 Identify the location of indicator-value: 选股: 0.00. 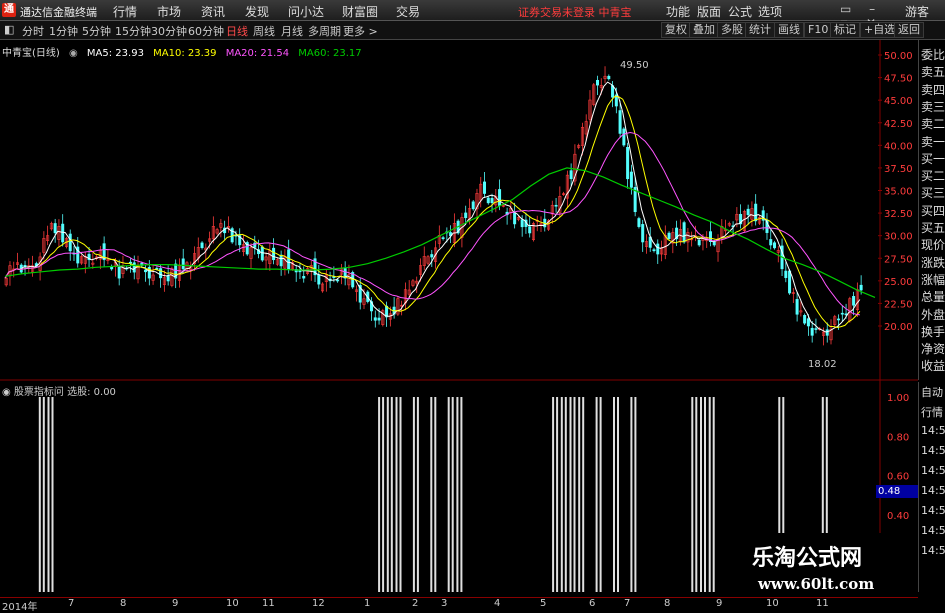
(91, 392).